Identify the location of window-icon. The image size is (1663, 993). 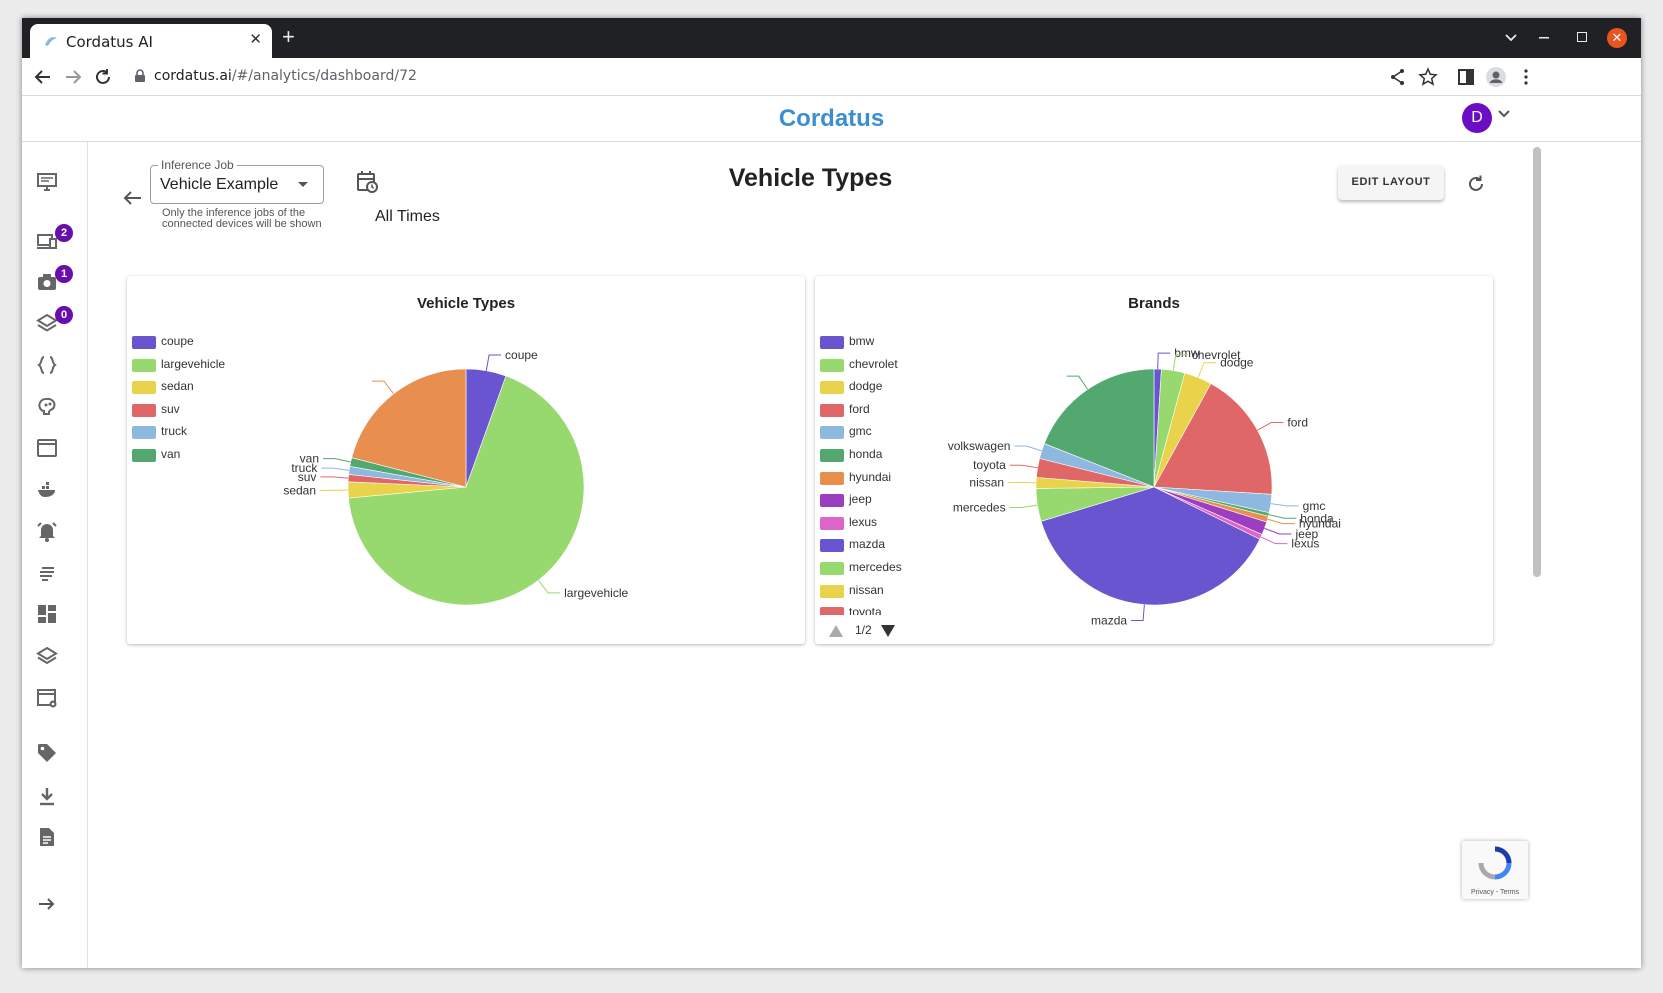
(47, 448).